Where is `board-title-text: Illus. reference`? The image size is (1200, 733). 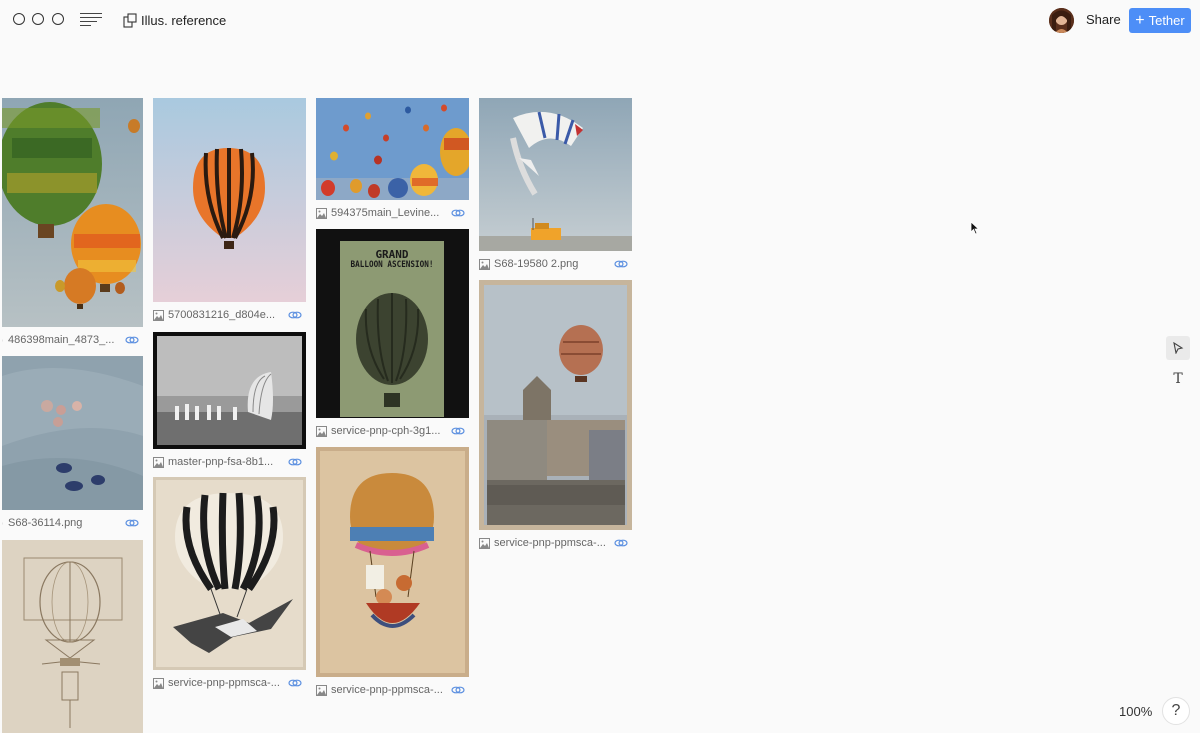
board-title-text: Illus. reference is located at coordinates (184, 20).